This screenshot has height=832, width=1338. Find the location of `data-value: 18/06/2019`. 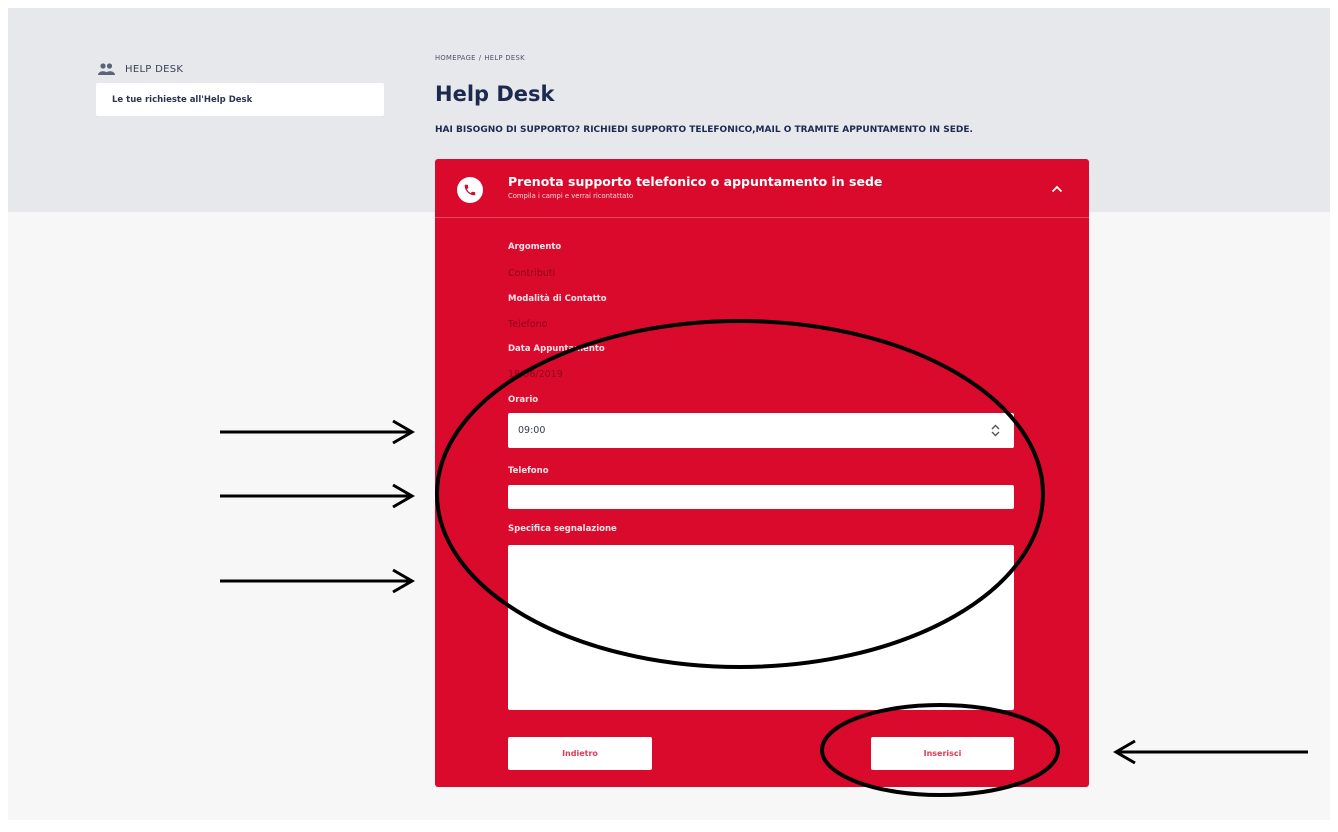

data-value: 18/06/2019 is located at coordinates (535, 374).